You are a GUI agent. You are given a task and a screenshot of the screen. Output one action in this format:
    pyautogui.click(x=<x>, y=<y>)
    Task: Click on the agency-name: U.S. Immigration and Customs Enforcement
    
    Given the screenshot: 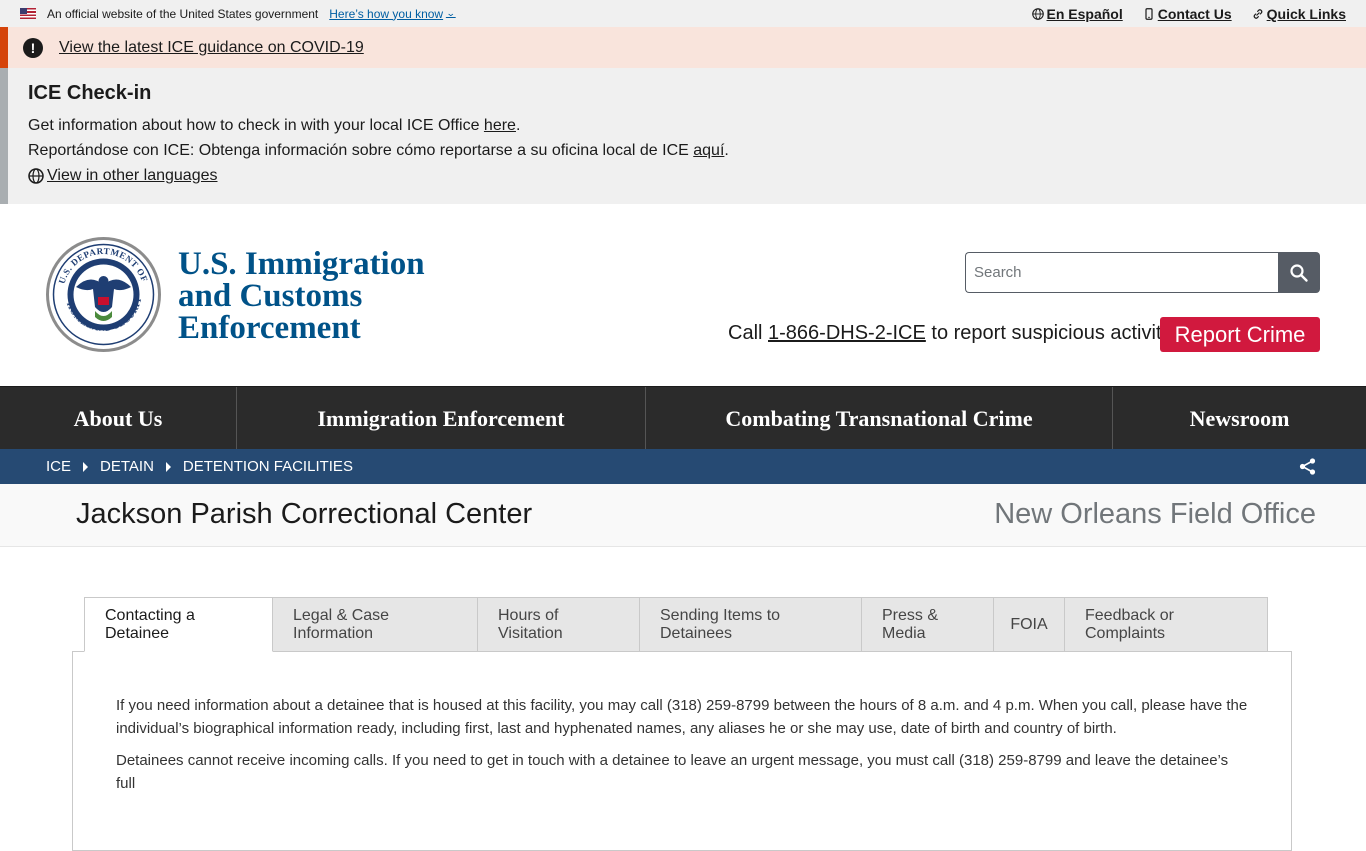 What is the action you would take?
    pyautogui.click(x=301, y=296)
    